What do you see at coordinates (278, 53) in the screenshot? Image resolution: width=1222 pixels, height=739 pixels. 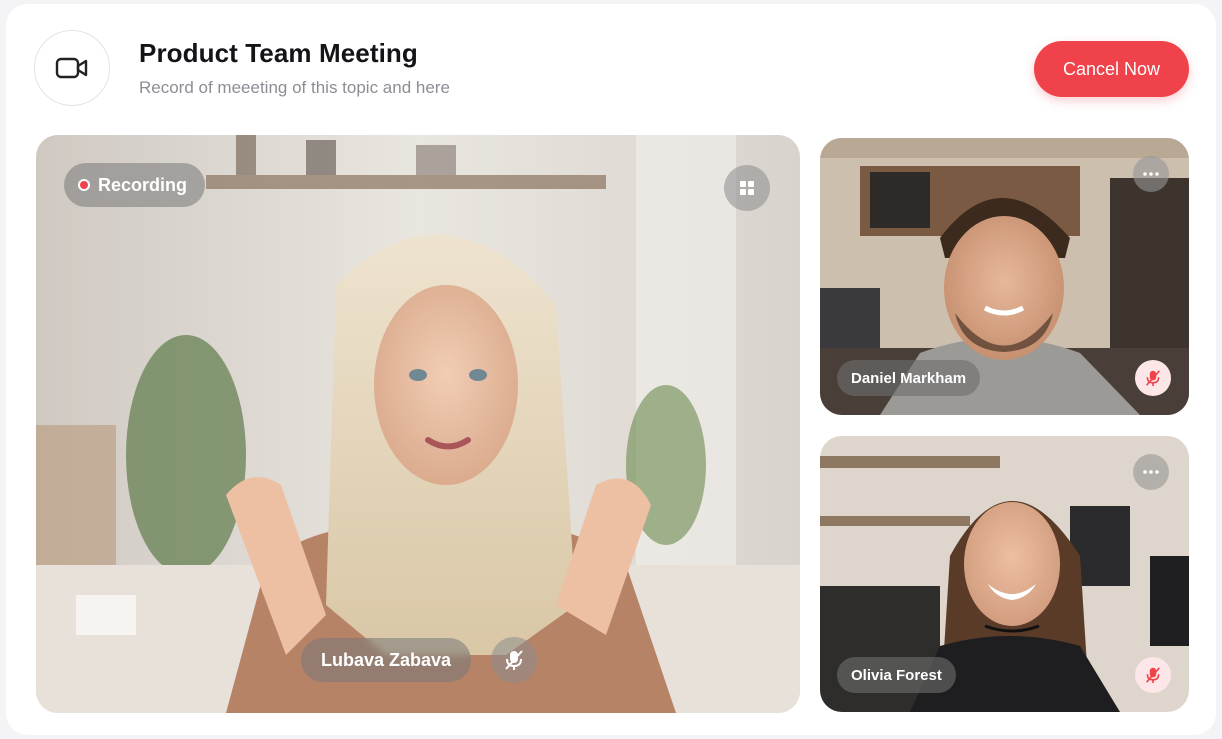 I see `meeting-title: Product Team Meeting` at bounding box center [278, 53].